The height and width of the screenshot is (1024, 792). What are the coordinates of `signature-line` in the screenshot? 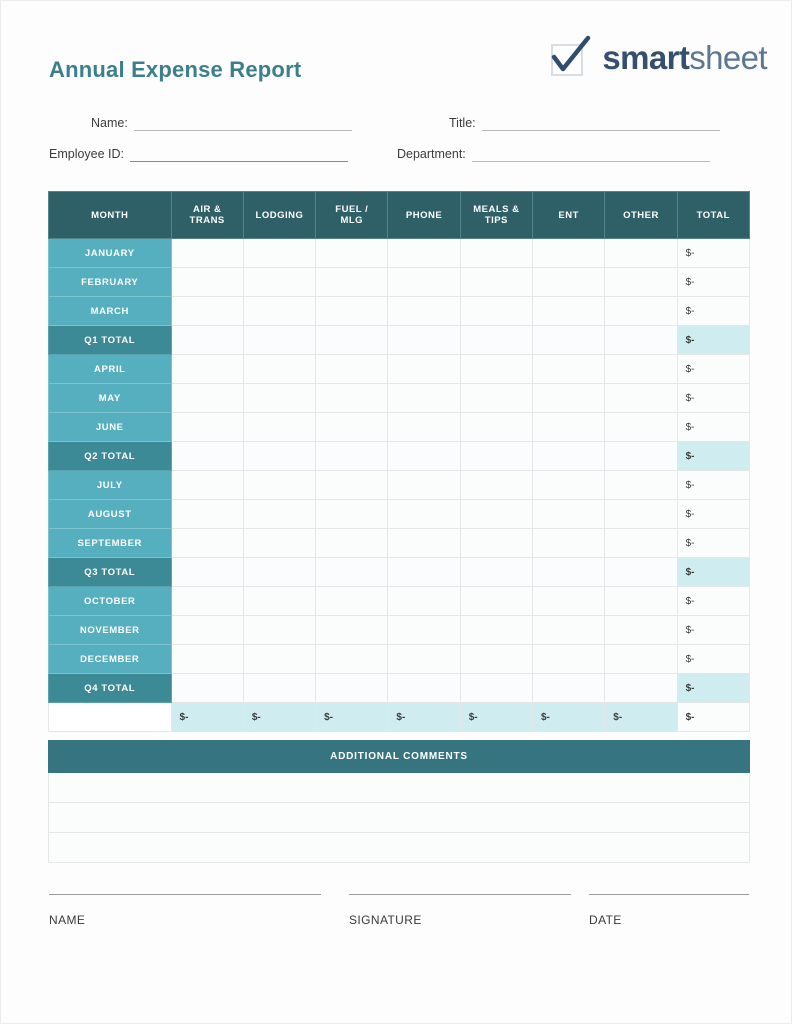 It's located at (460, 894).